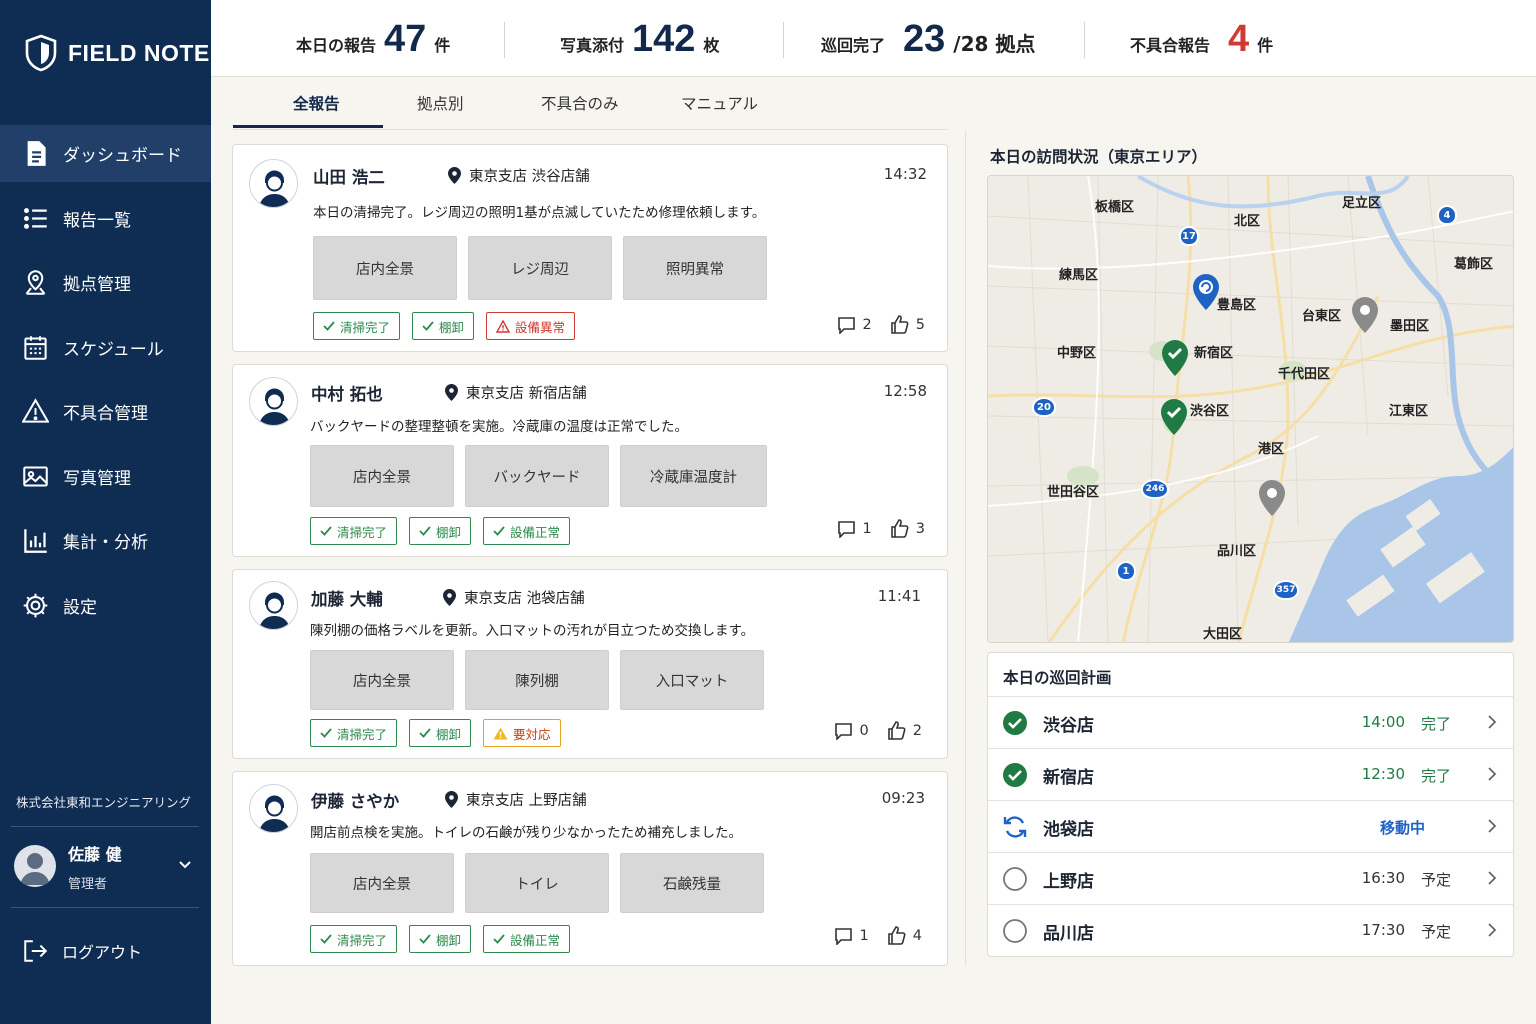 This screenshot has width=1536, height=1024. I want to click on report-location: 東京支店 池袋店舗, so click(514, 597).